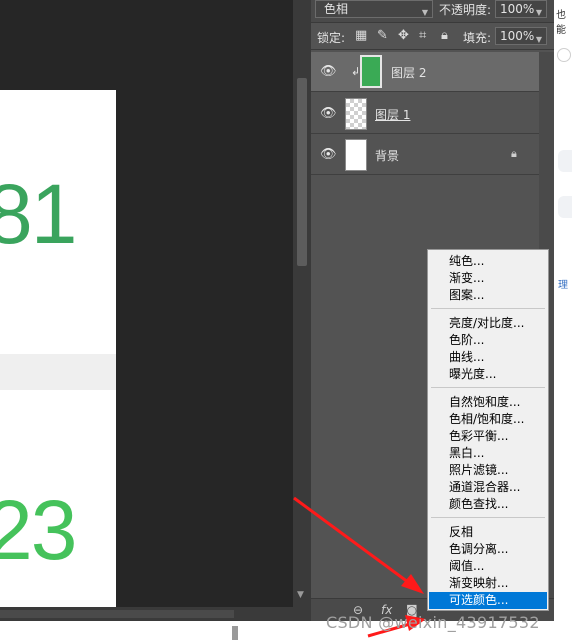  What do you see at coordinates (387, 155) in the screenshot?
I see `layer-name: 背景` at bounding box center [387, 155].